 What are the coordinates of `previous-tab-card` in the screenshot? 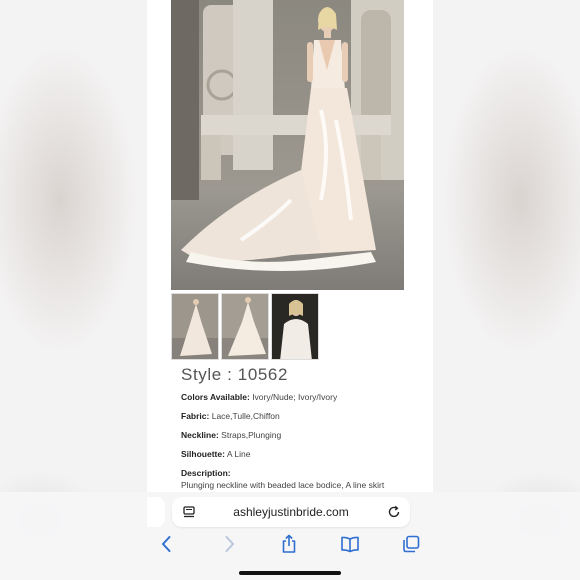 It's located at (156, 512).